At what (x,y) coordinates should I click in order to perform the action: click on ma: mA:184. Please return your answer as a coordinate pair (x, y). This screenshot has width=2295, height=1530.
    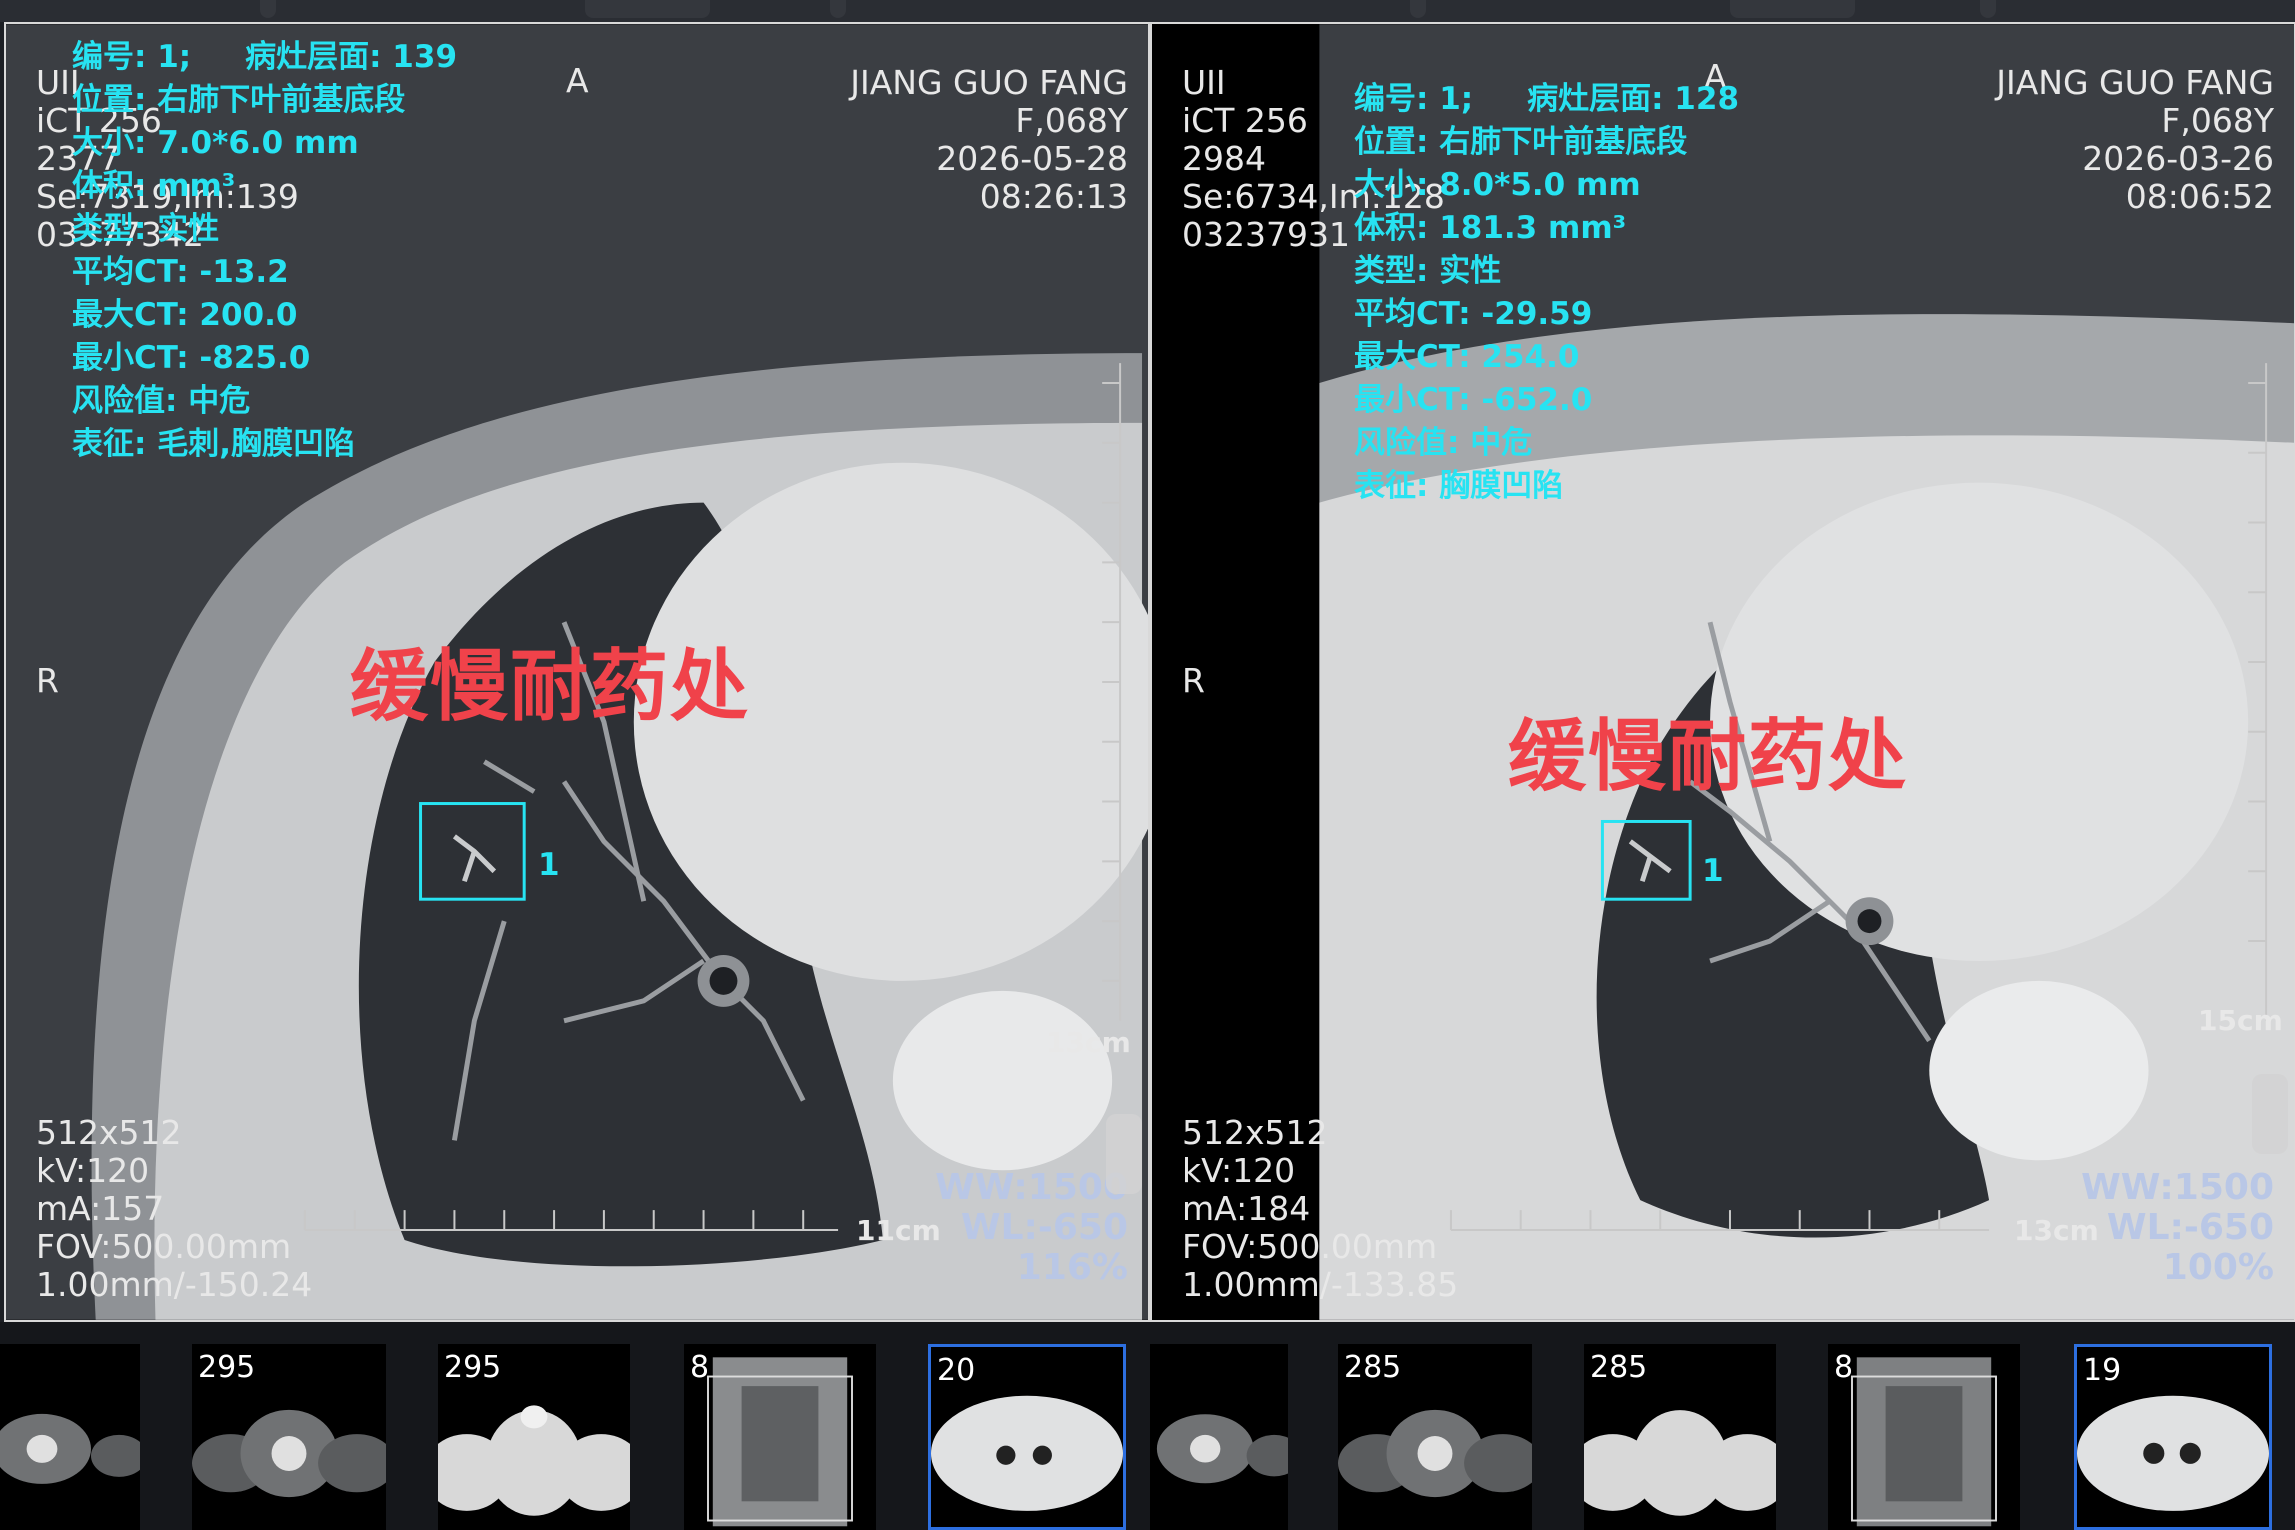
    Looking at the image, I should click on (1246, 1208).